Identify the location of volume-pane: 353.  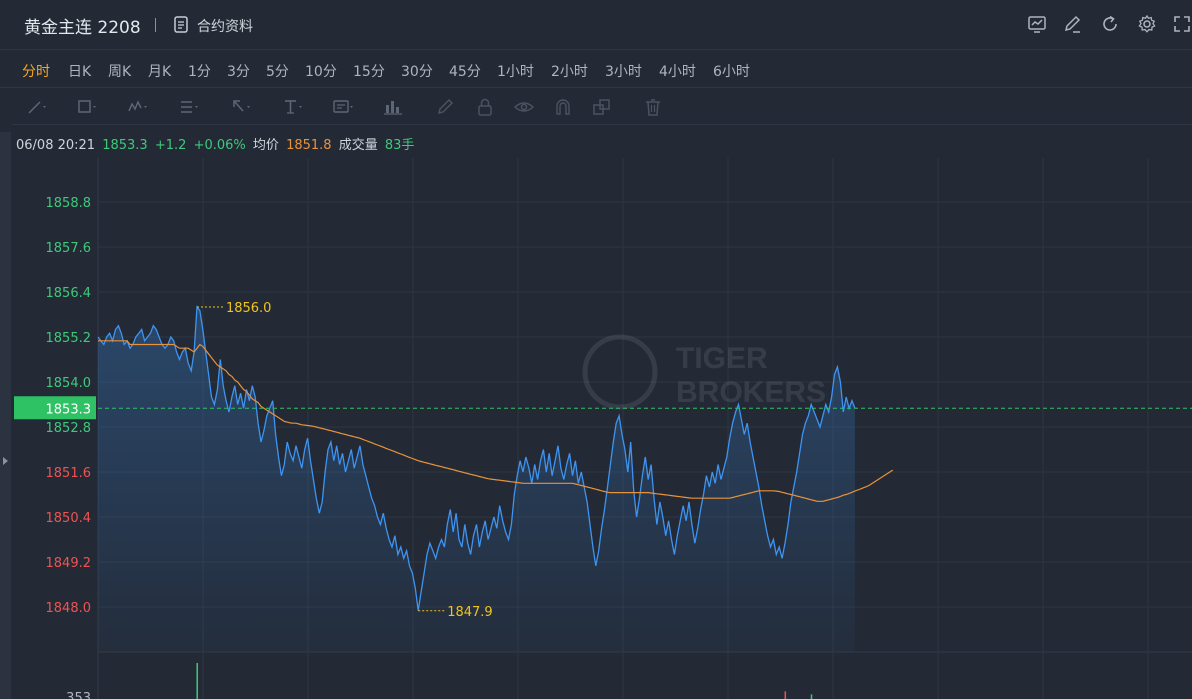
(439, 681).